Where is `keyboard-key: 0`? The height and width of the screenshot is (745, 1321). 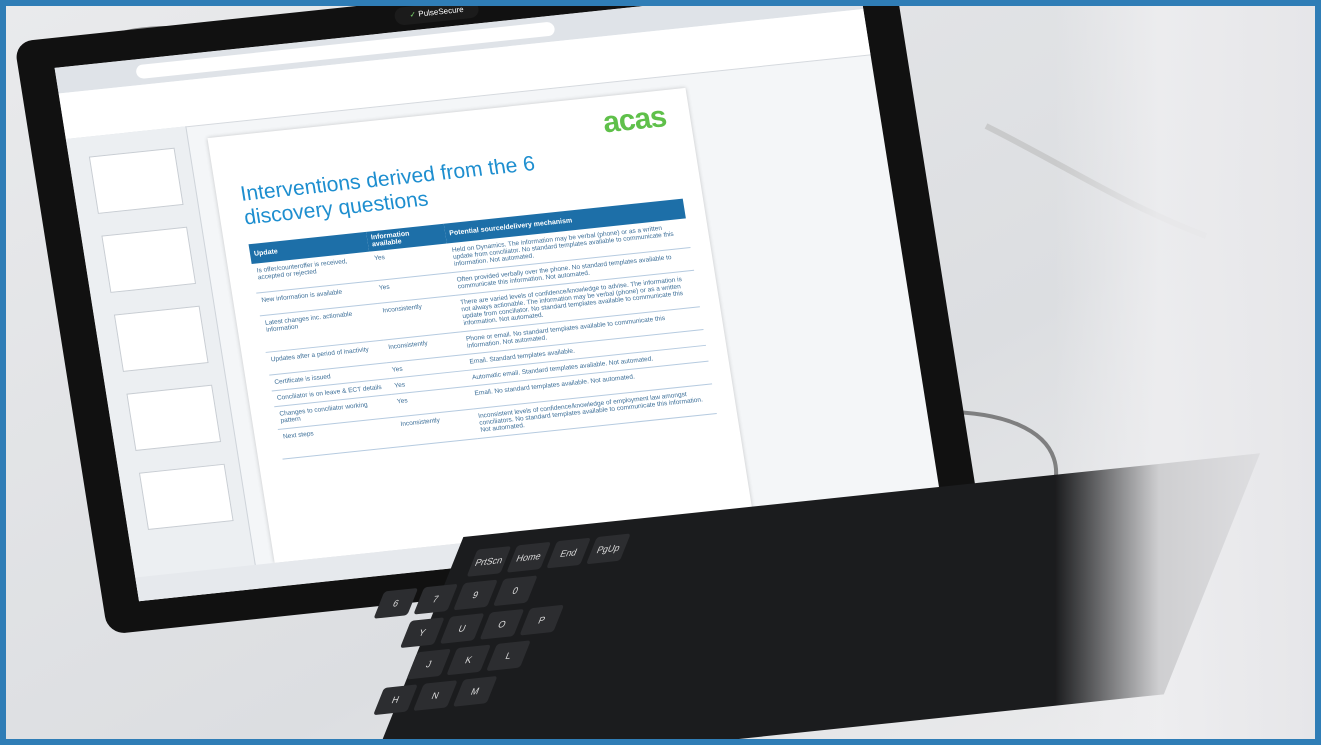 keyboard-key: 0 is located at coordinates (515, 591).